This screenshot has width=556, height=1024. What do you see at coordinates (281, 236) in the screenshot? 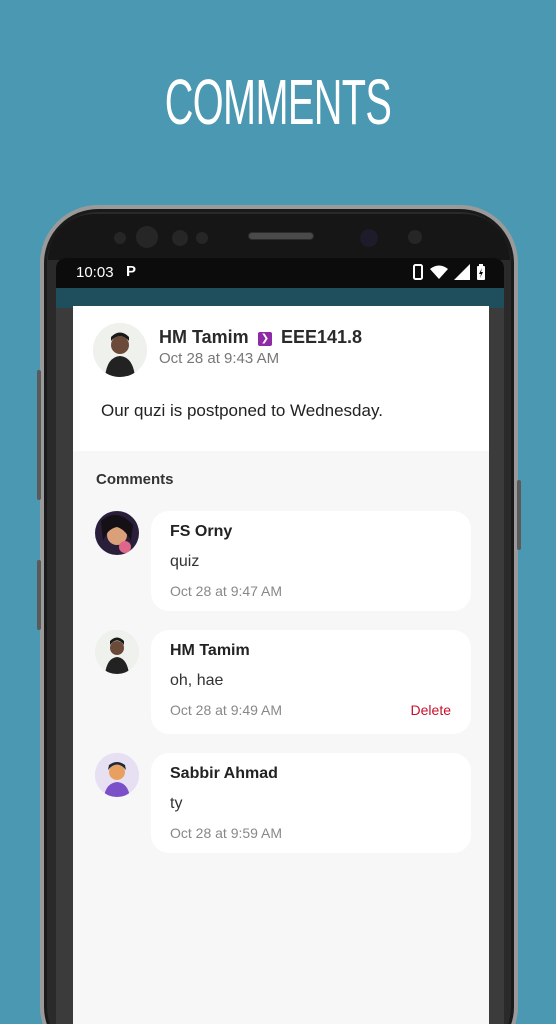
I see `speaker-grille` at bounding box center [281, 236].